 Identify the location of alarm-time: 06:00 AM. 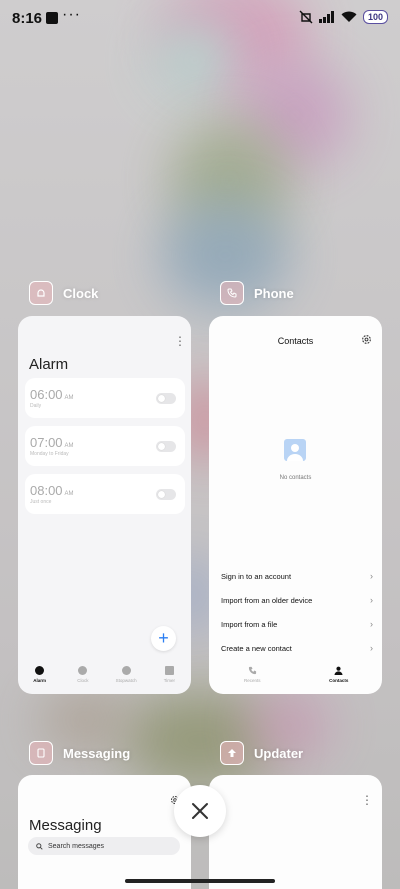
(52, 394).